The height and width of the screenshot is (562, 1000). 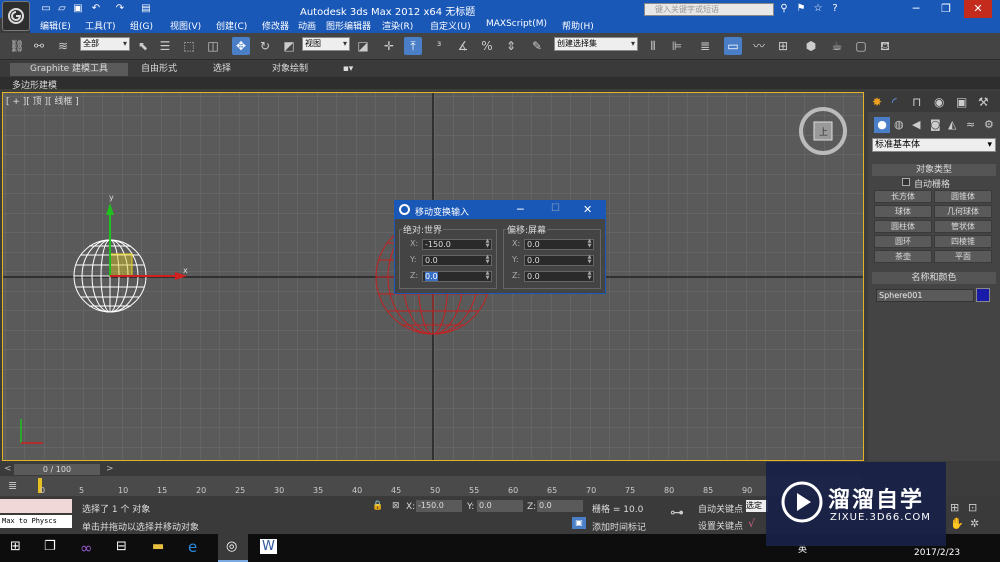 What do you see at coordinates (954, 507) in the screenshot?
I see `zoom-extents-icon: ⊞` at bounding box center [954, 507].